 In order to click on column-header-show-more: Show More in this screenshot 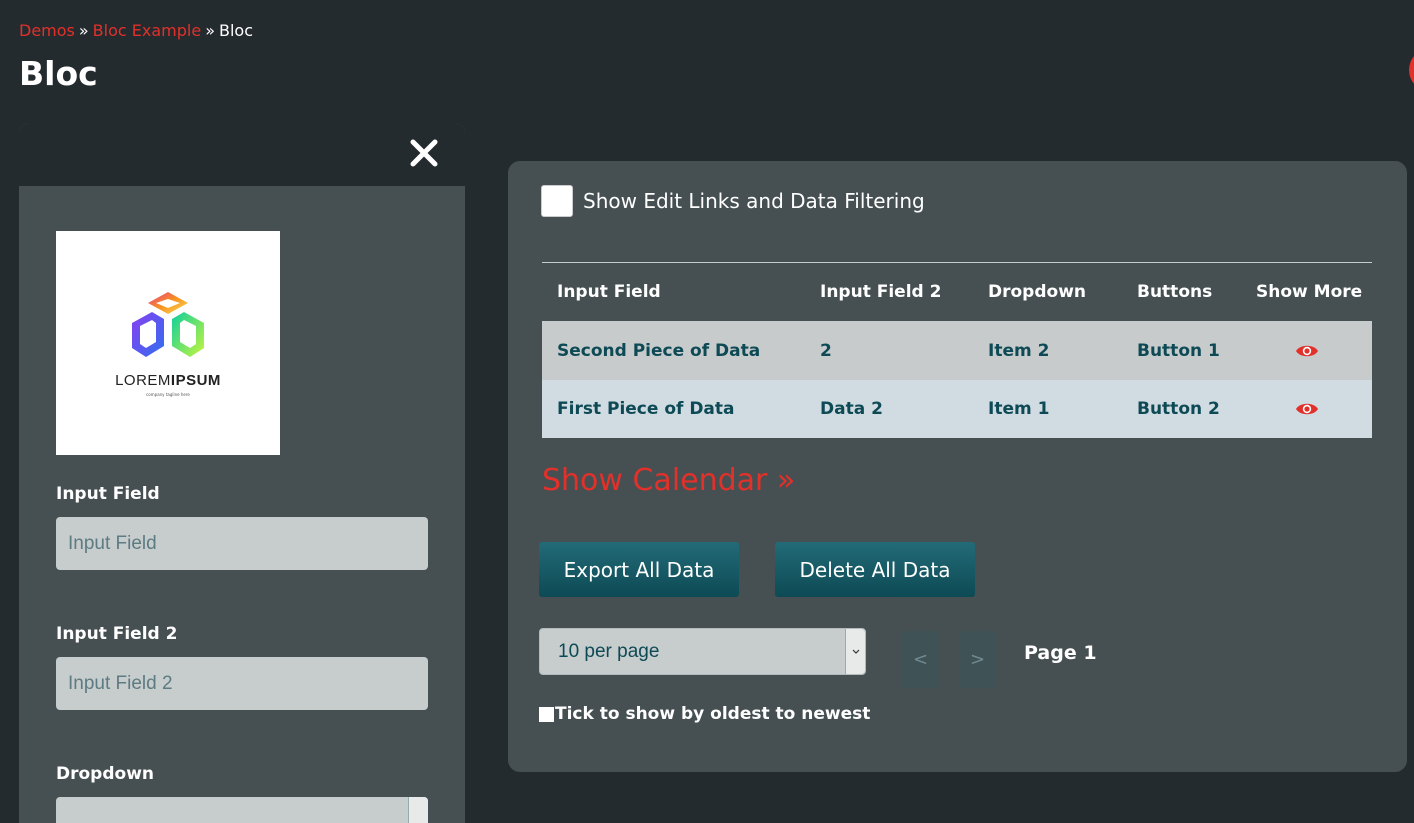, I will do `click(1306, 292)`.